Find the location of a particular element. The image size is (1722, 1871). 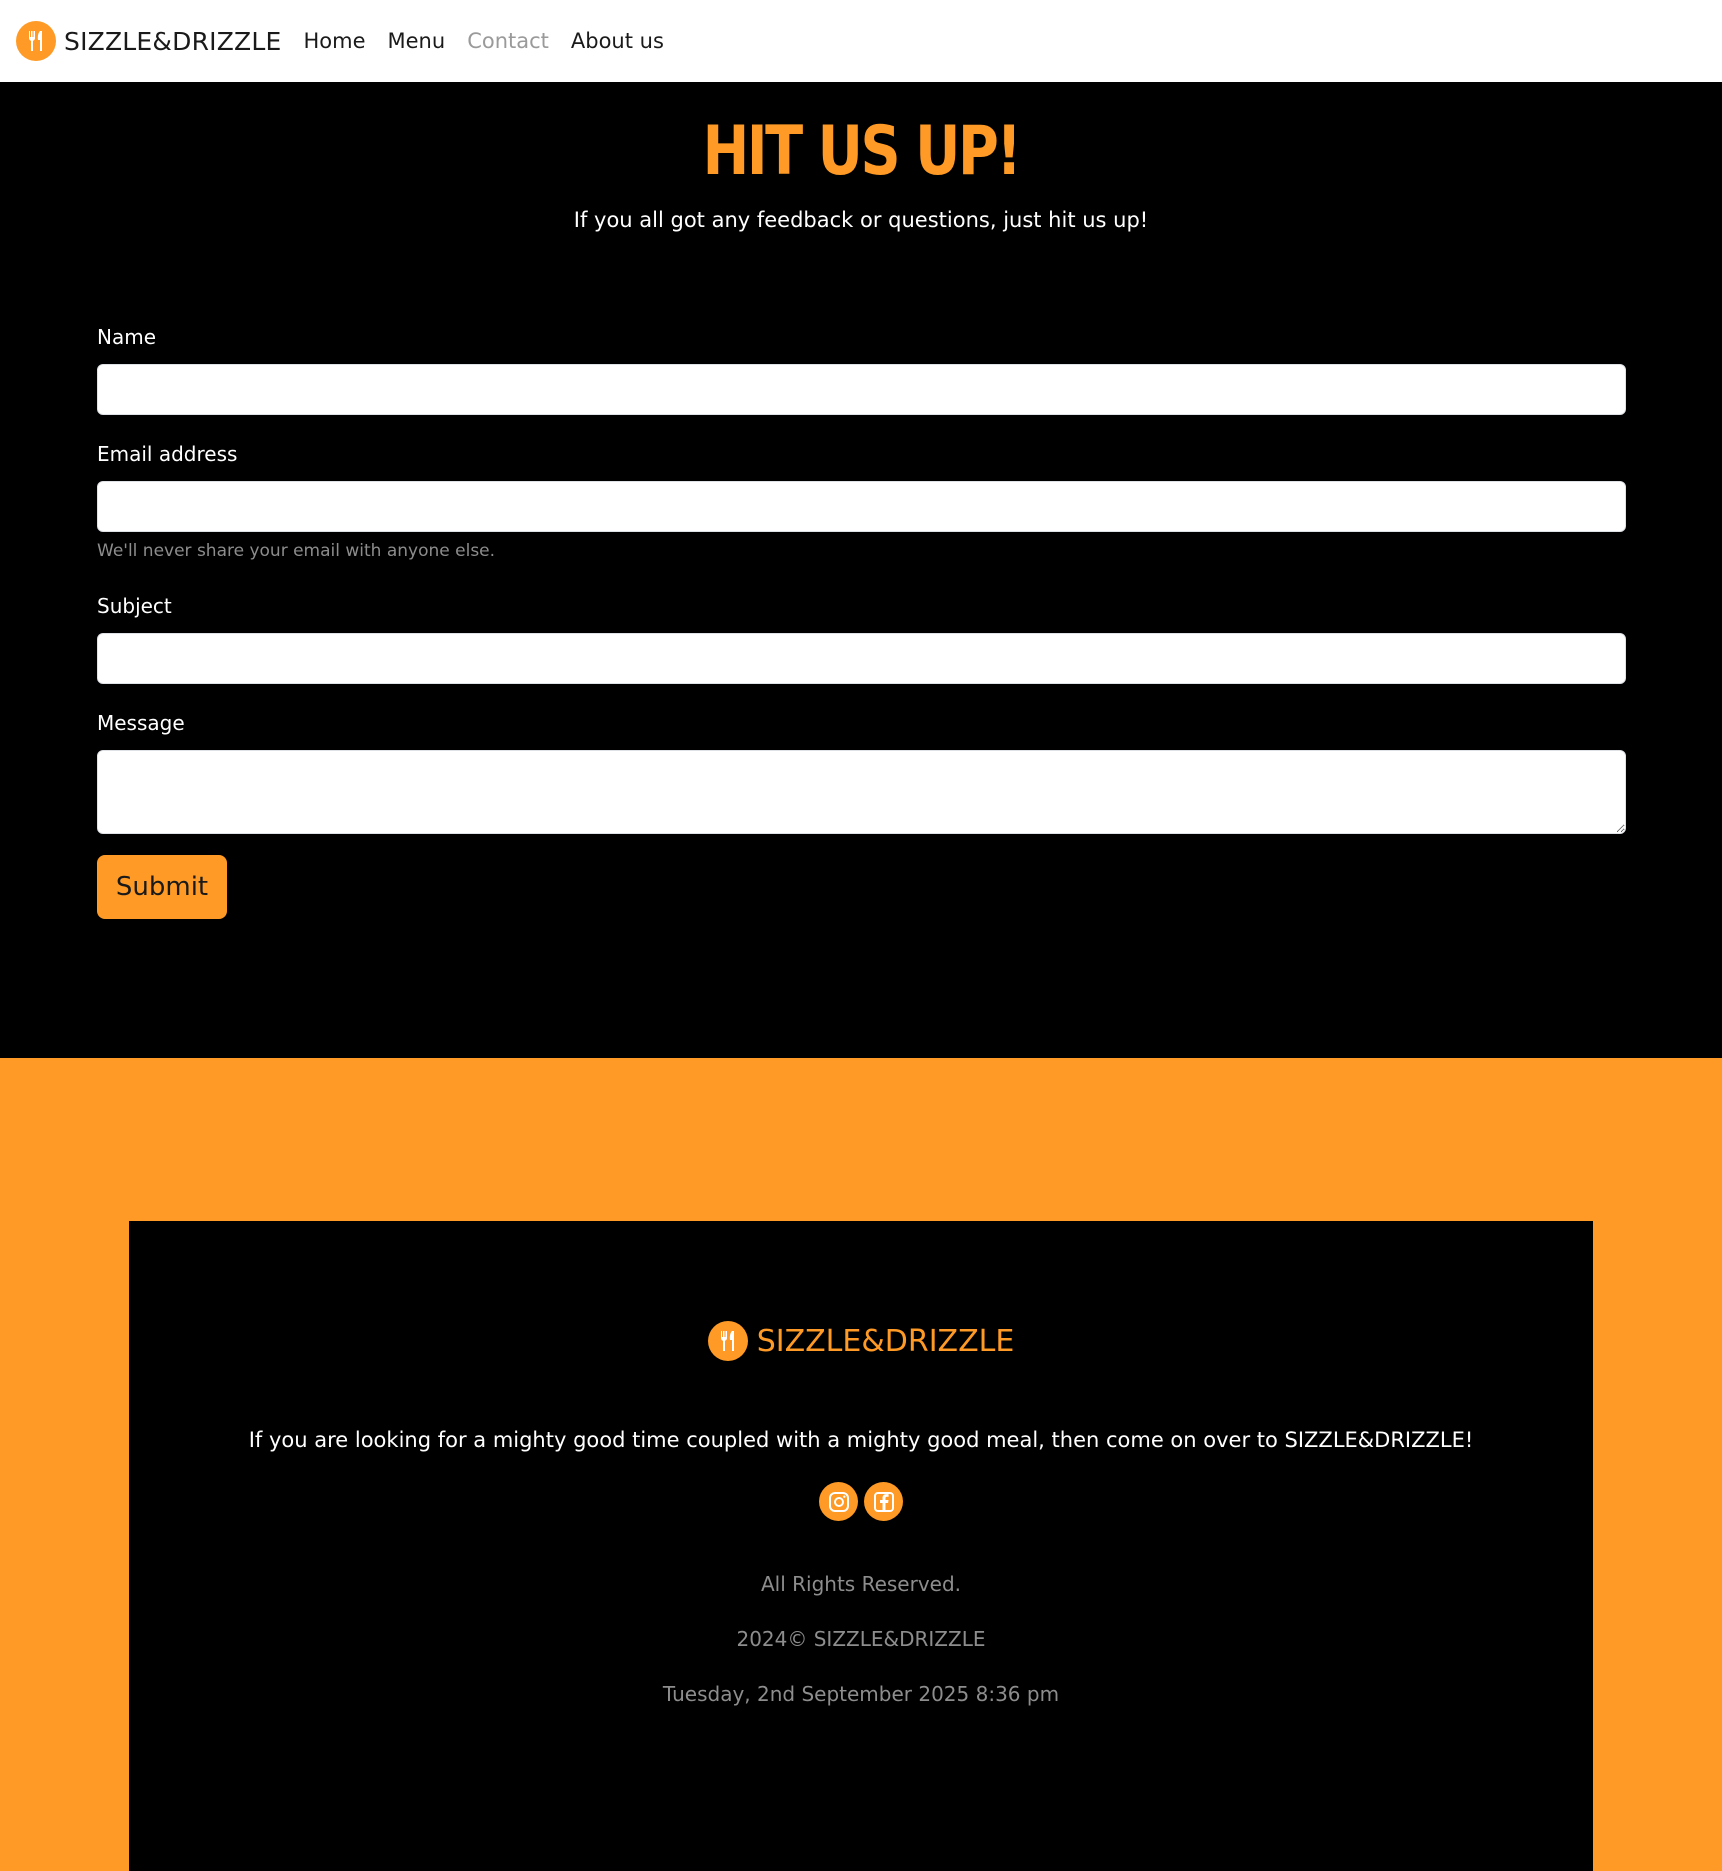

submit-button: Submit is located at coordinates (162, 887).